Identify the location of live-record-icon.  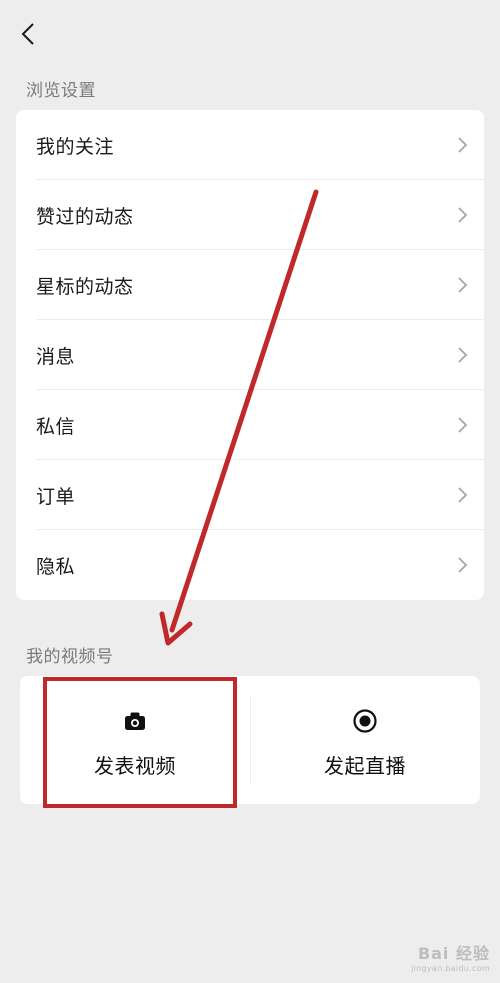
(365, 721).